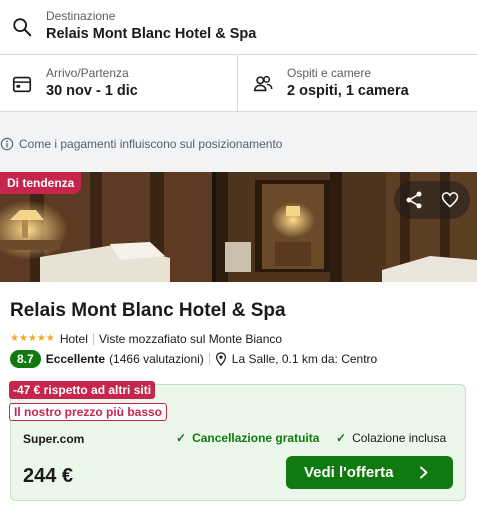 This screenshot has height=514, width=477. What do you see at coordinates (329, 73) in the screenshot?
I see `guests-label: Ospiti e camere` at bounding box center [329, 73].